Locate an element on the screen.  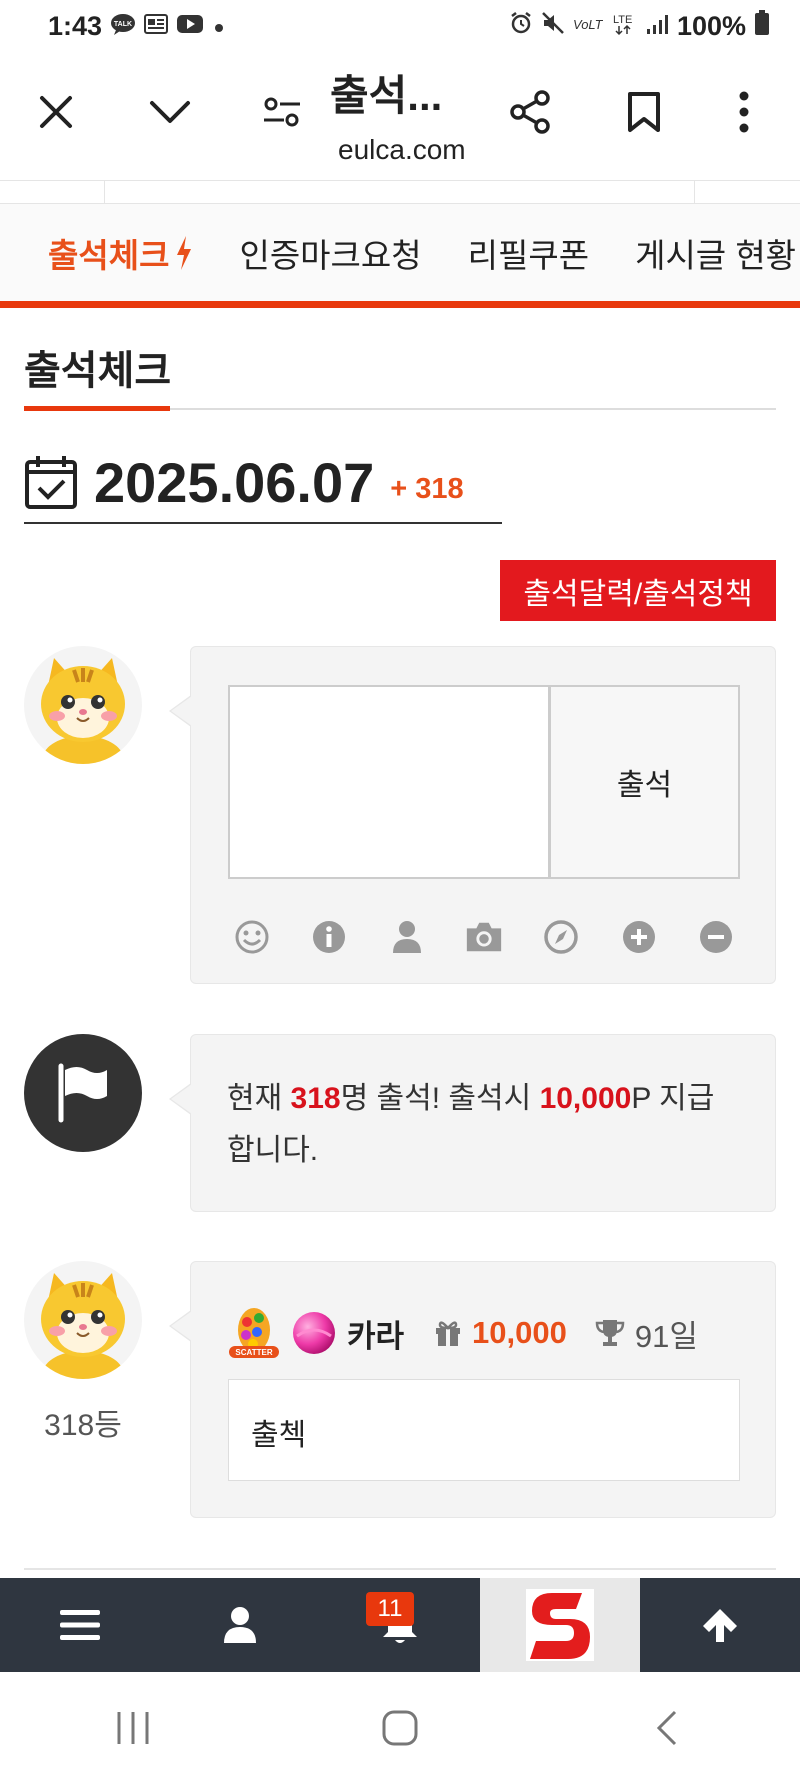
tab-certification-request: 인증마크요청 is located at coordinates (330, 253).